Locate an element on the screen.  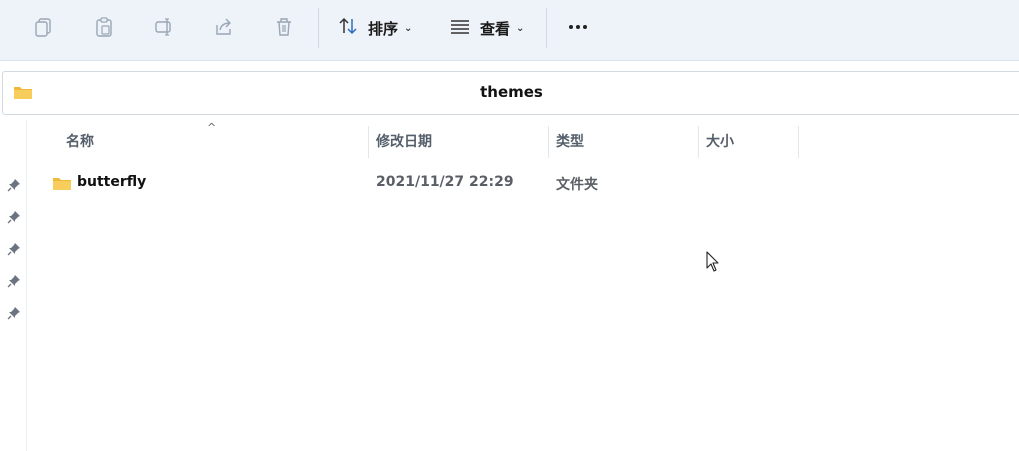
paste-icon is located at coordinates (104, 27).